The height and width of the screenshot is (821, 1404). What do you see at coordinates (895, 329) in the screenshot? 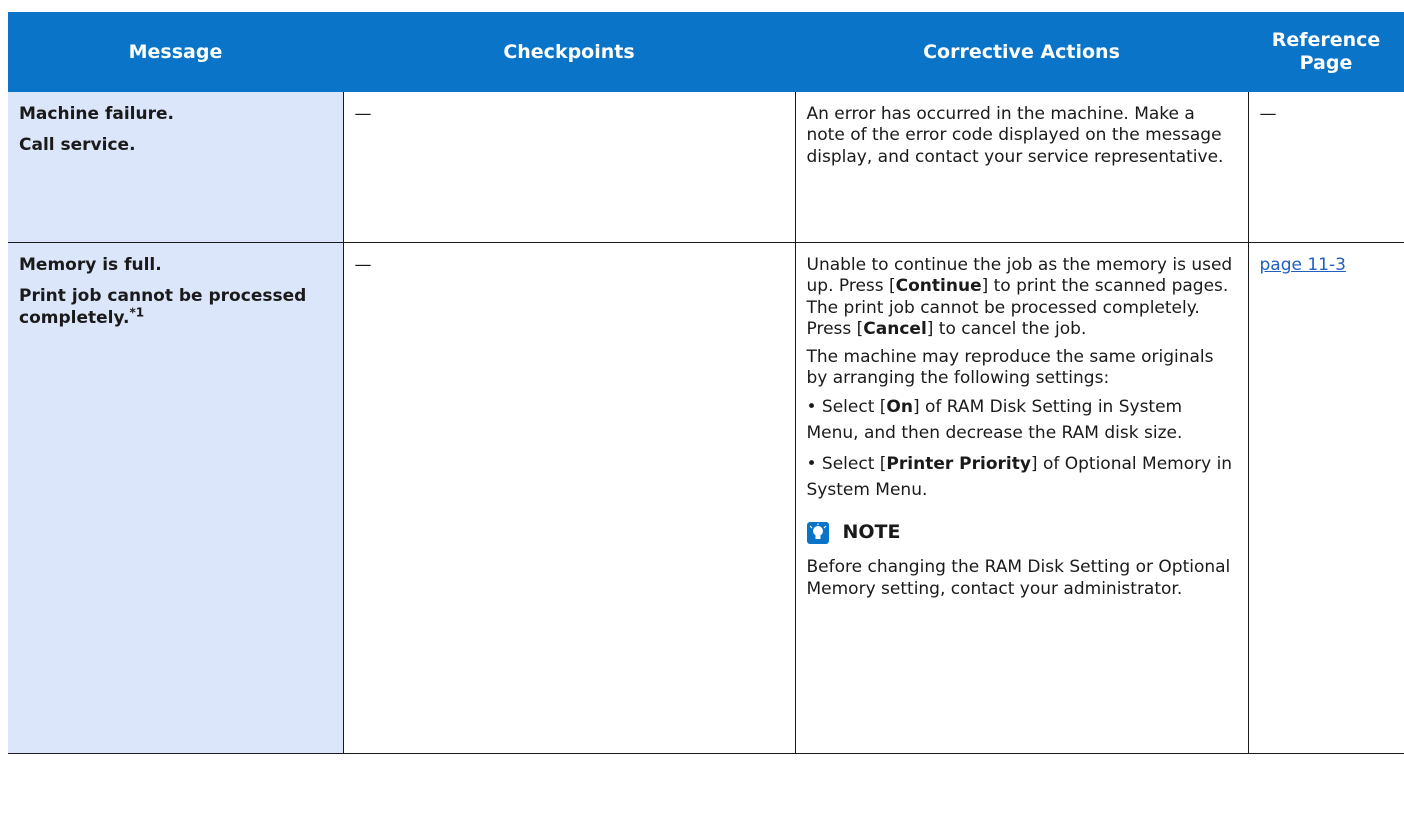
I see `cancel-key-label: Cancel` at bounding box center [895, 329].